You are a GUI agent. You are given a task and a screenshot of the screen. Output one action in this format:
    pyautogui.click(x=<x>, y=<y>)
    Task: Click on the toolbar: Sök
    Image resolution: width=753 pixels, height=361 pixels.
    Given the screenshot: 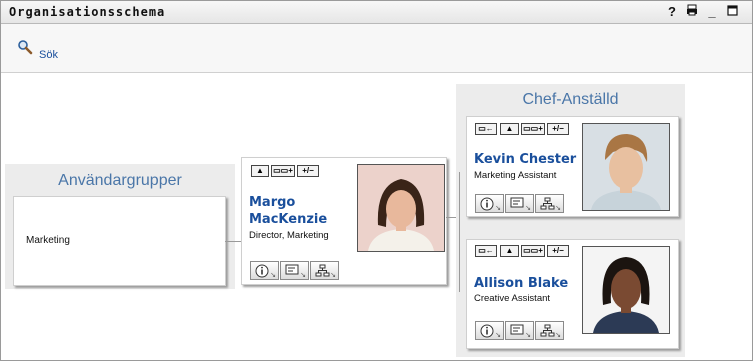 What is the action you would take?
    pyautogui.click(x=376, y=48)
    